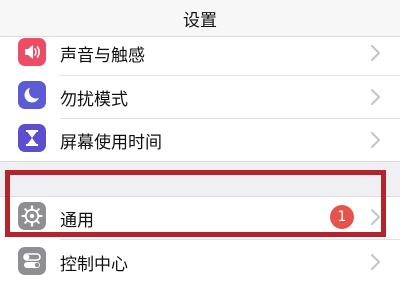 This screenshot has height=283, width=400. Describe the element at coordinates (200, 139) in the screenshot. I see `settings-item-screen-time: 屏幕使用时间` at that location.